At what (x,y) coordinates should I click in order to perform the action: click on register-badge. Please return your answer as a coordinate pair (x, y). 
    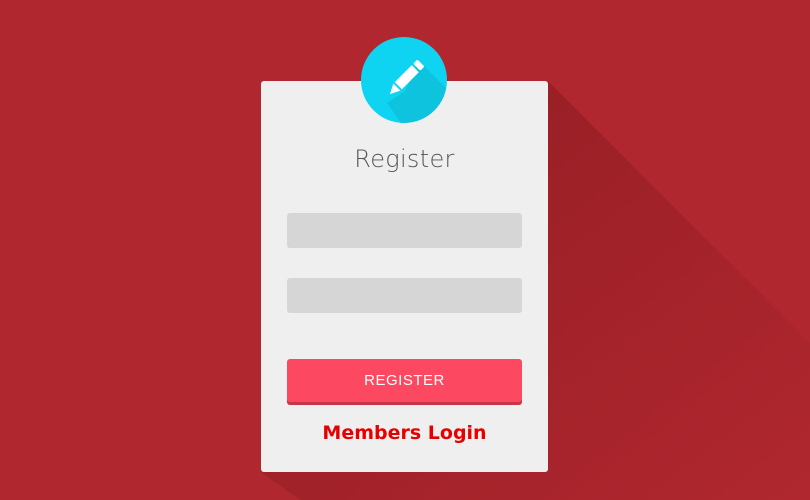
    Looking at the image, I should click on (404, 80).